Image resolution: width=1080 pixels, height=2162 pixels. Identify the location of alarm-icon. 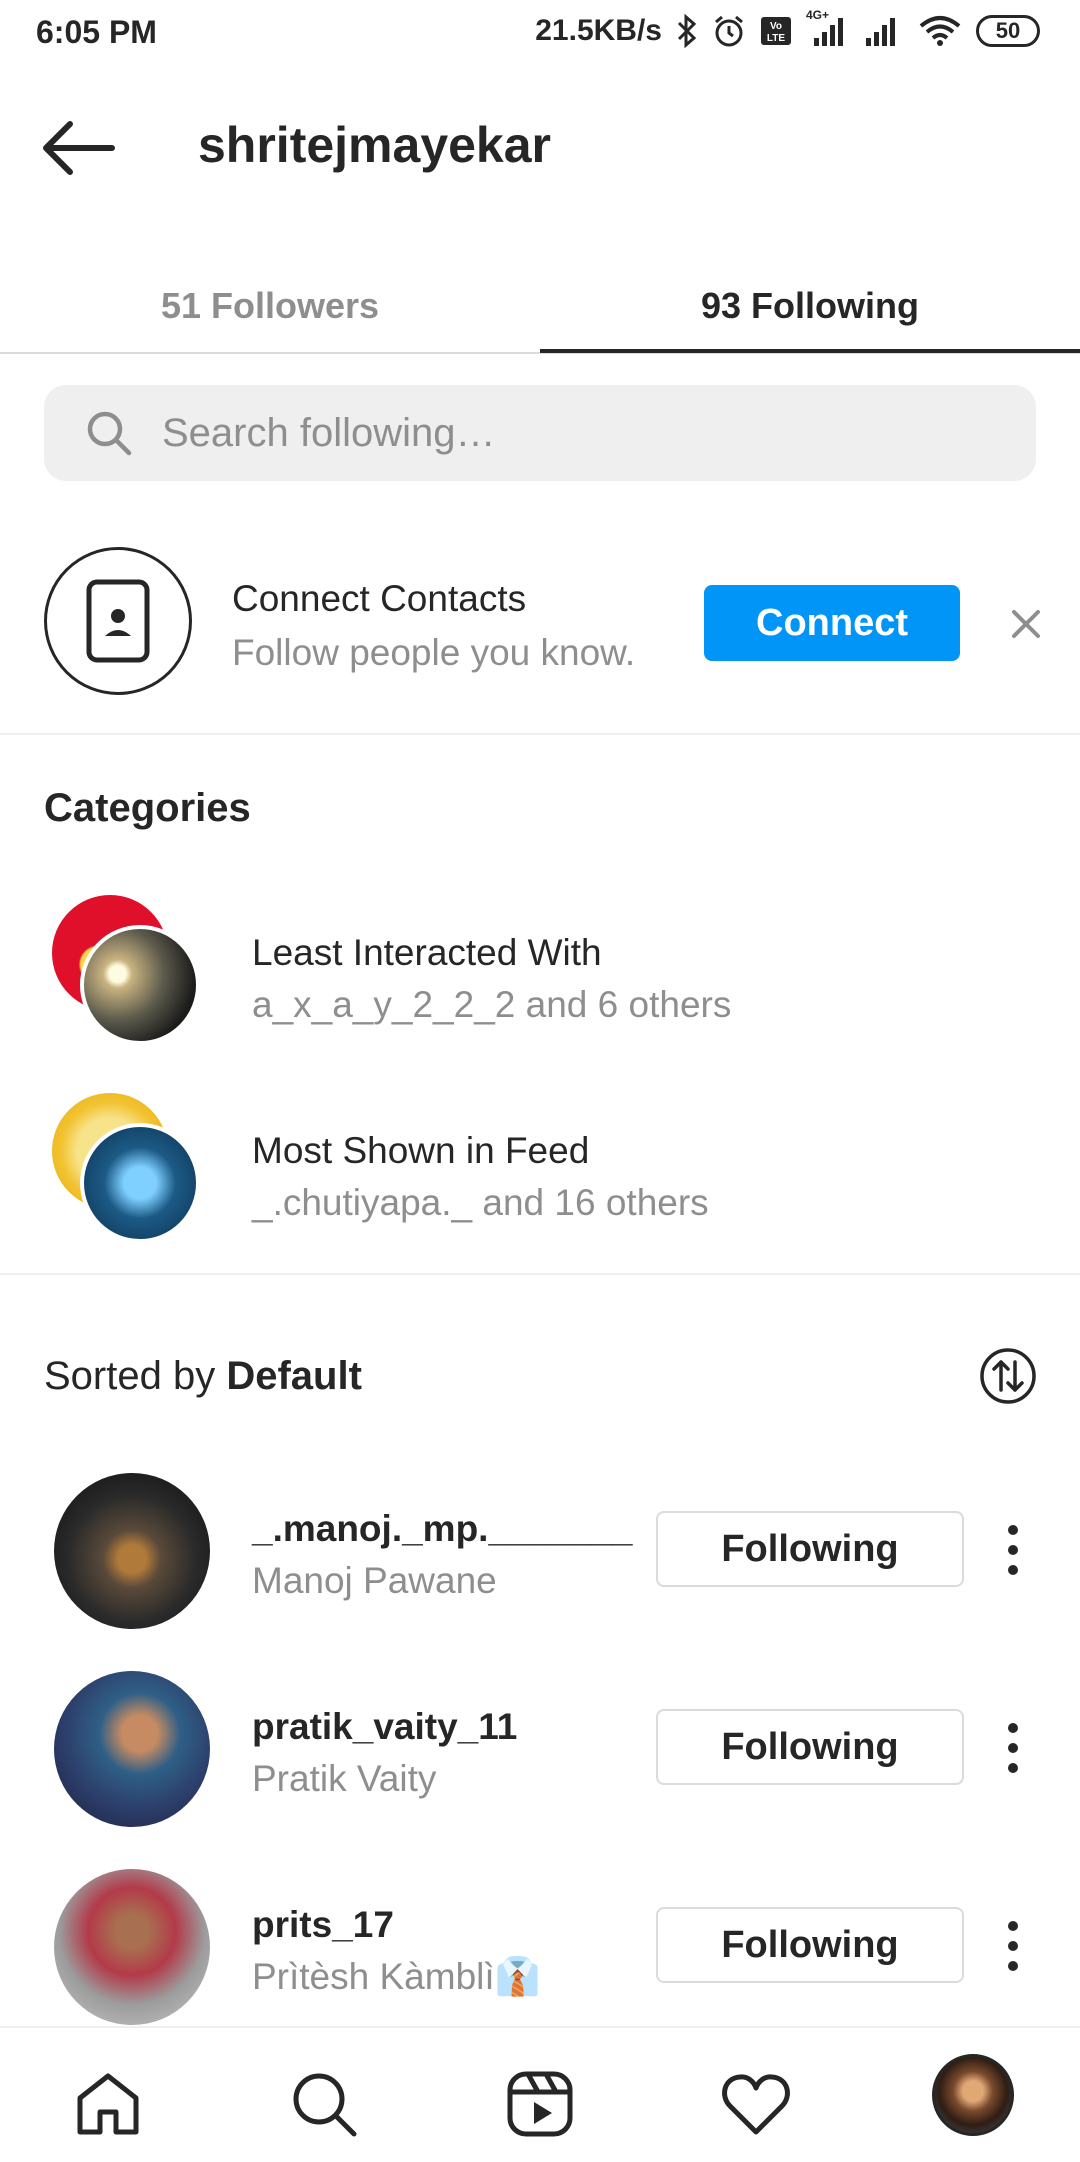
(729, 31).